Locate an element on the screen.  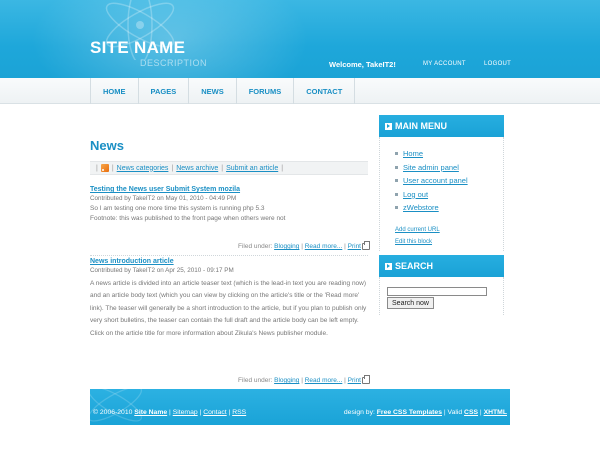
news-archive-link: News archive is located at coordinates (197, 168).